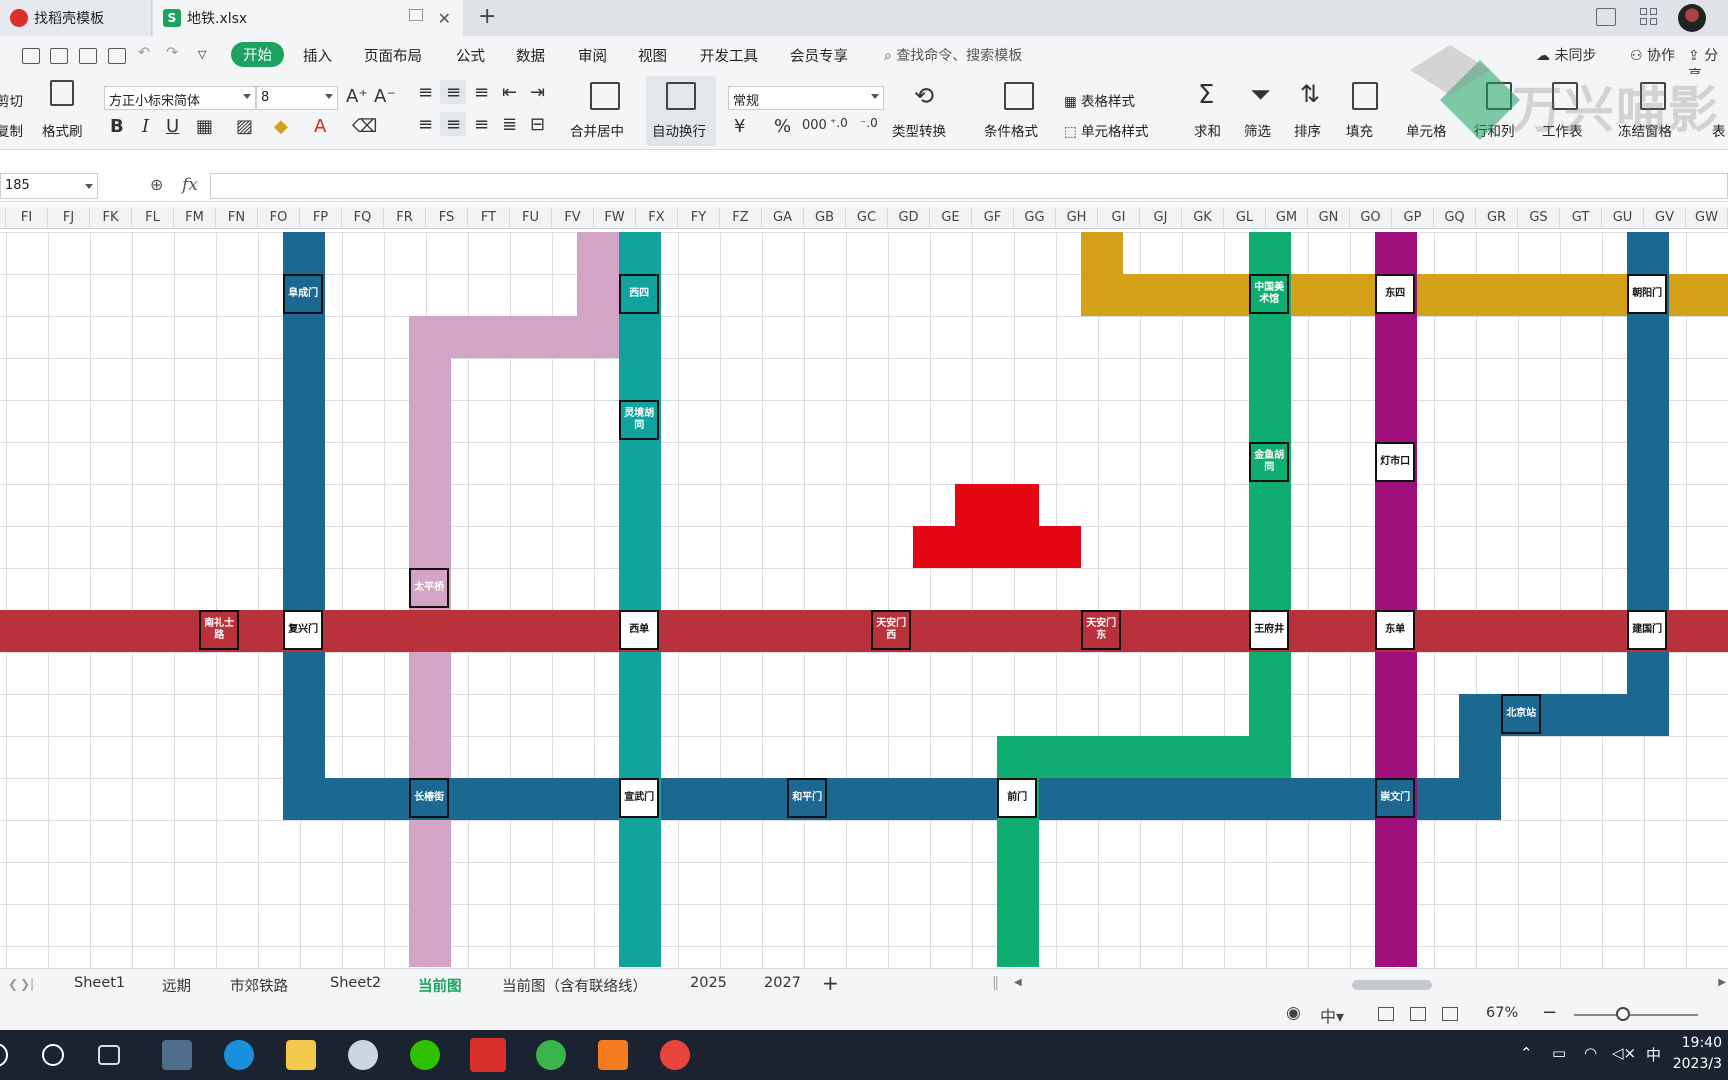 Image resolution: width=1728 pixels, height=1080 pixels. I want to click on type-convert-button: 类型转换, so click(919, 130).